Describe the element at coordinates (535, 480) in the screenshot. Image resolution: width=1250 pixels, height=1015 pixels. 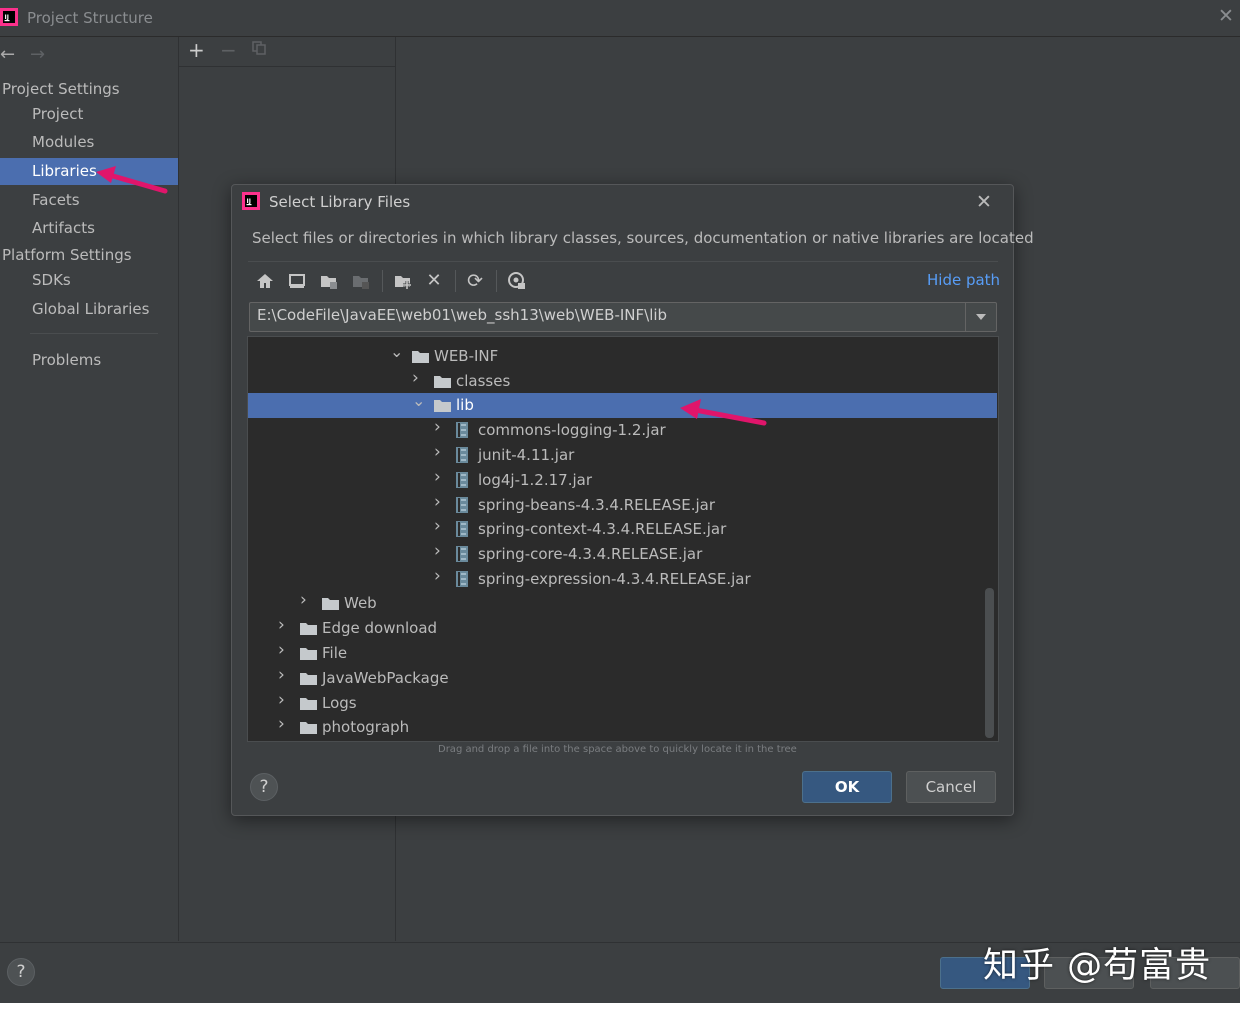
I see `tree-item-label: log4j-1.2.17.jar` at that location.